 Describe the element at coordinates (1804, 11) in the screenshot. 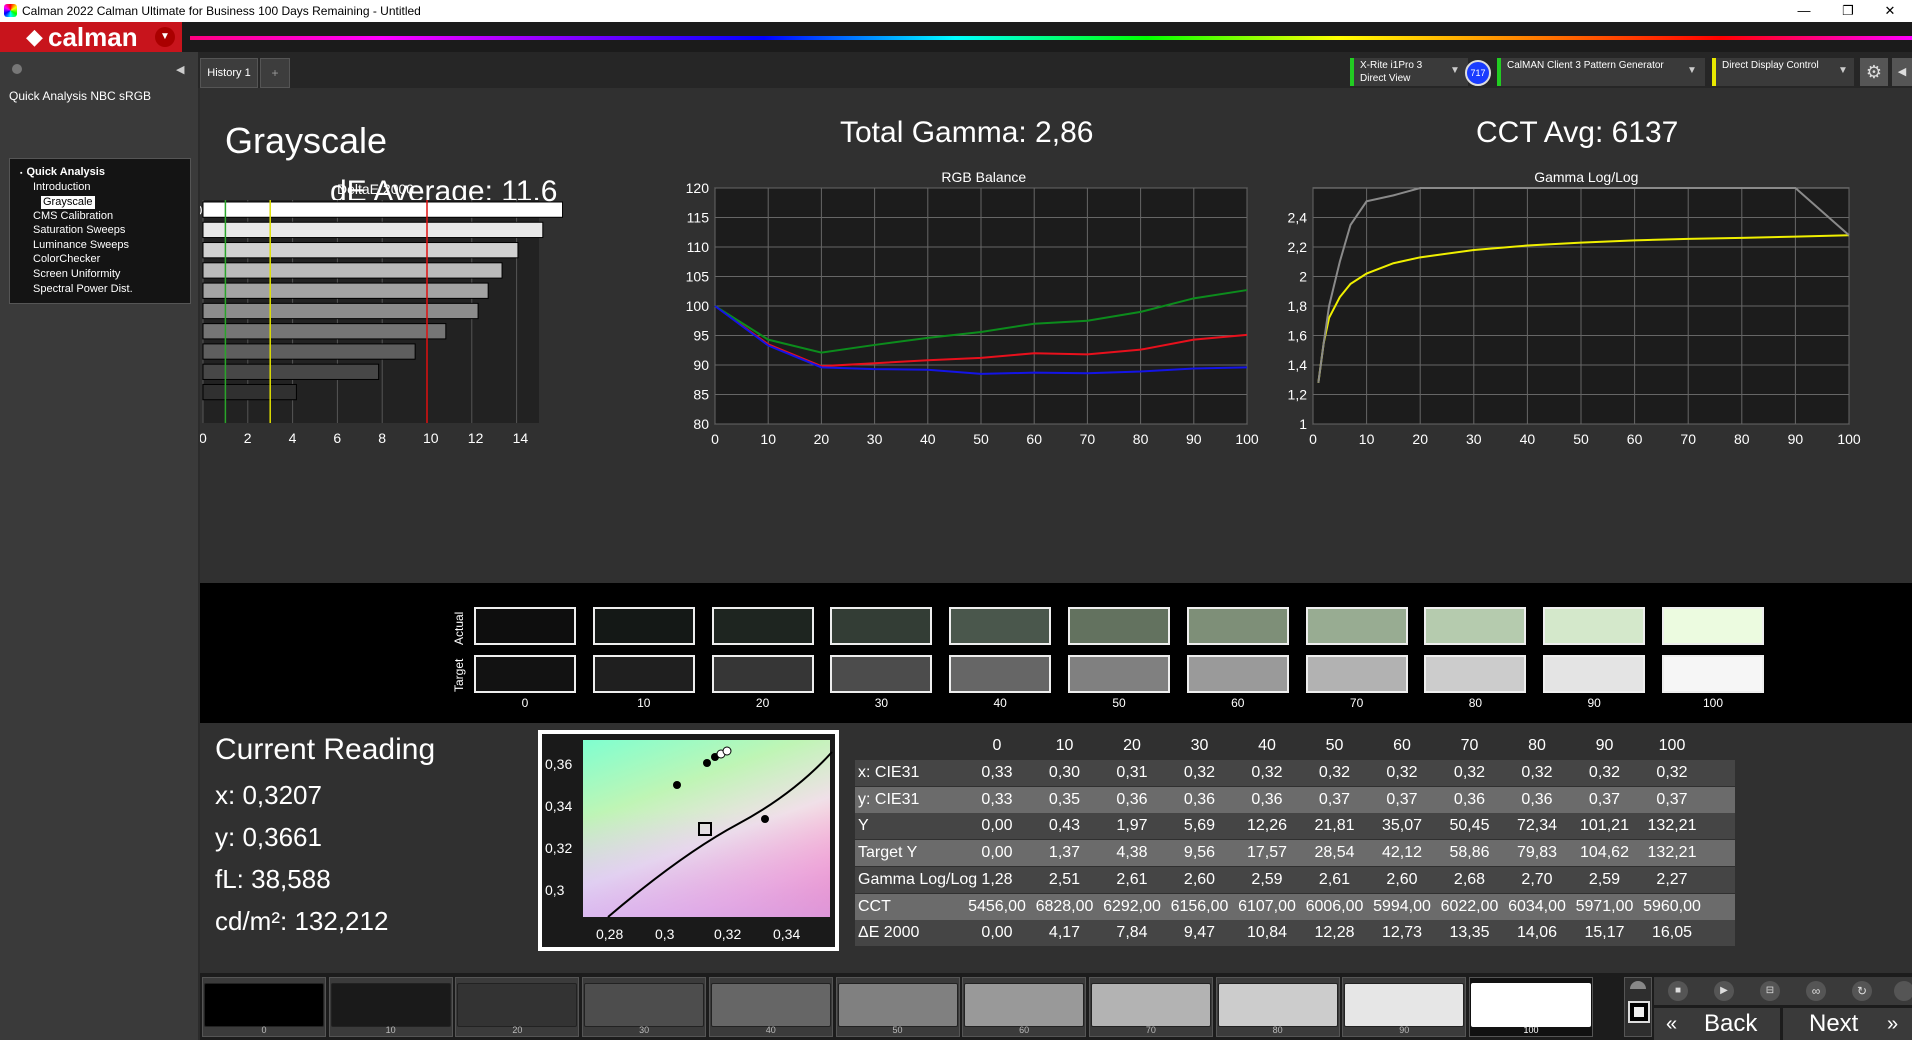

I see `minimize-icon: —` at that location.